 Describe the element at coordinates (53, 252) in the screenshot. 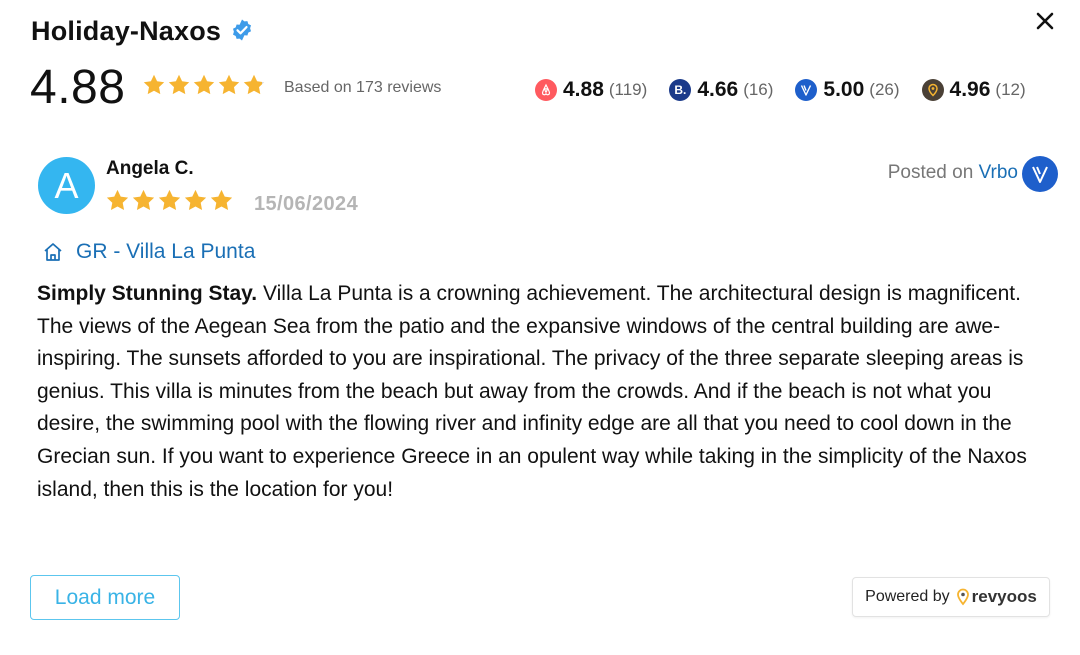

I see `home-icon` at that location.